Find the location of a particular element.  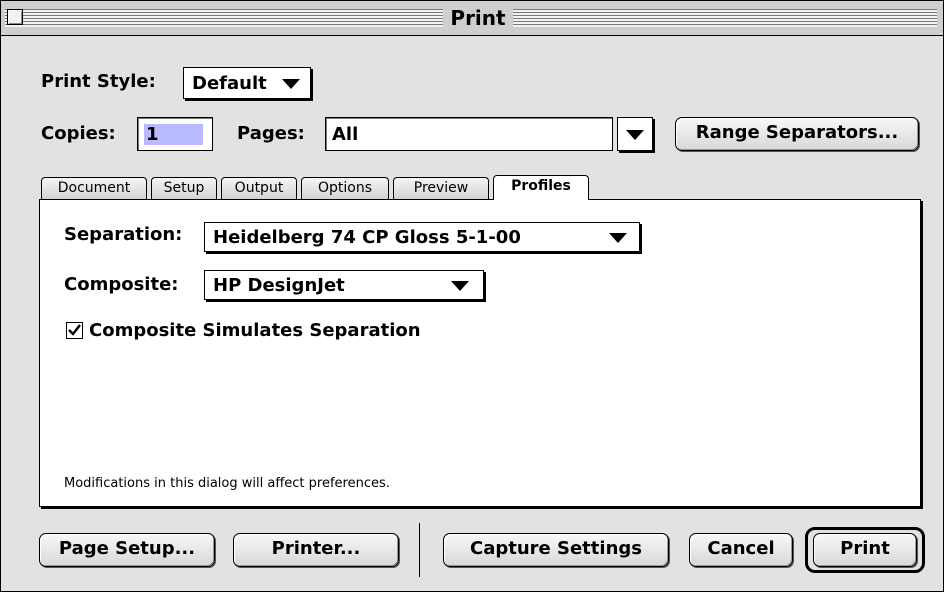

pages-dropdown-button is located at coordinates (635, 134).